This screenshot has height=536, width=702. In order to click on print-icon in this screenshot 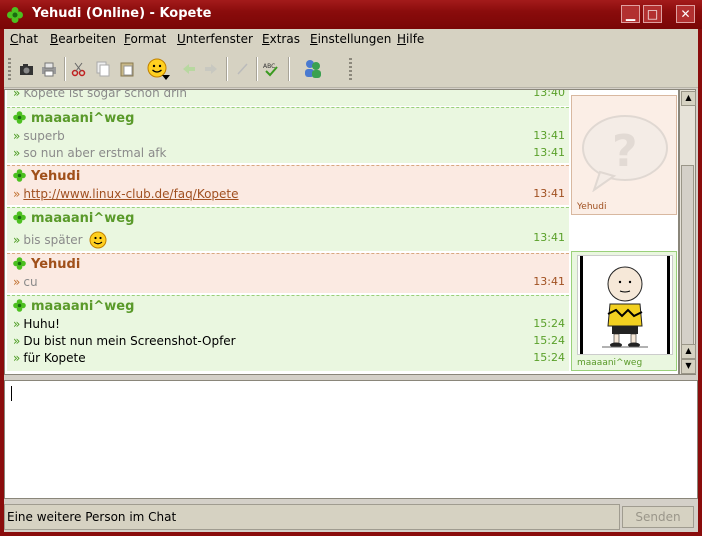, I will do `click(49, 69)`.